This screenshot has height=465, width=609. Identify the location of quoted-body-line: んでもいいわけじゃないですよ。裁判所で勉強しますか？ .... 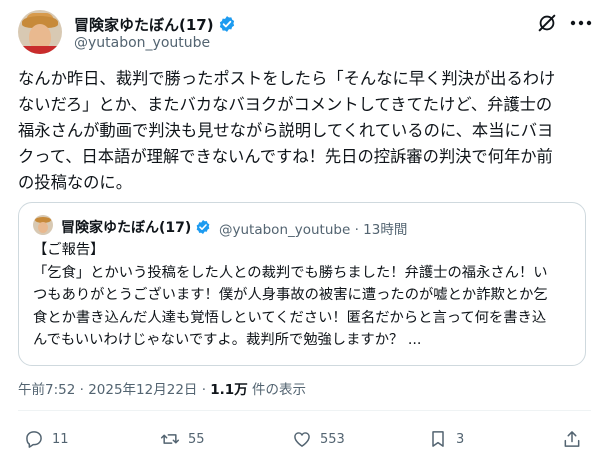
(227, 340).